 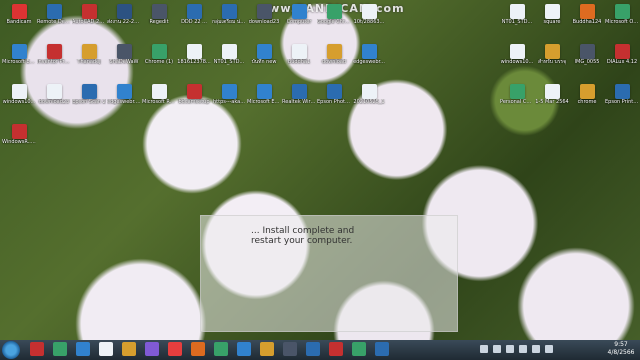 I want to click on desktop-icon: Buddha1, so click(x=299, y=59).